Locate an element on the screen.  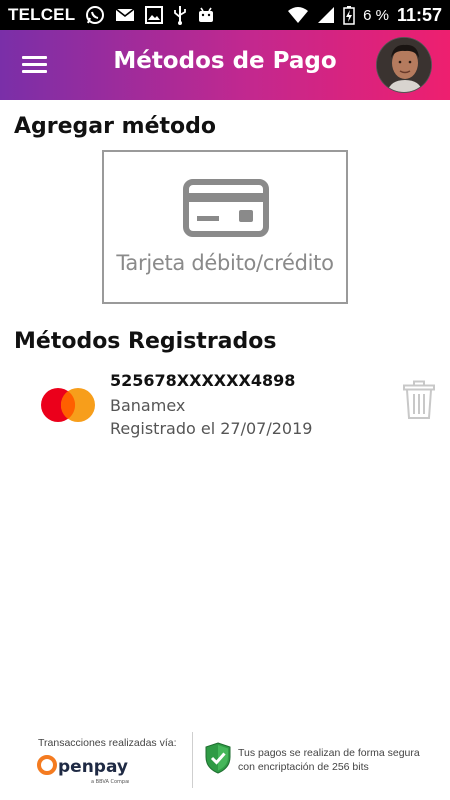
shield-check-icon is located at coordinates (218, 760).